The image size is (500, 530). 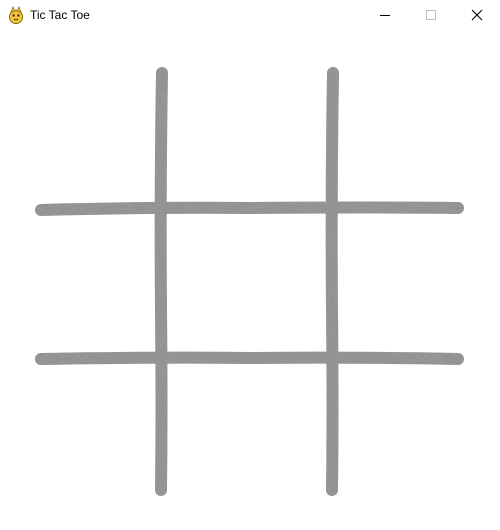 What do you see at coordinates (161, 281) in the screenshot?
I see `grid-line-vertical-left` at bounding box center [161, 281].